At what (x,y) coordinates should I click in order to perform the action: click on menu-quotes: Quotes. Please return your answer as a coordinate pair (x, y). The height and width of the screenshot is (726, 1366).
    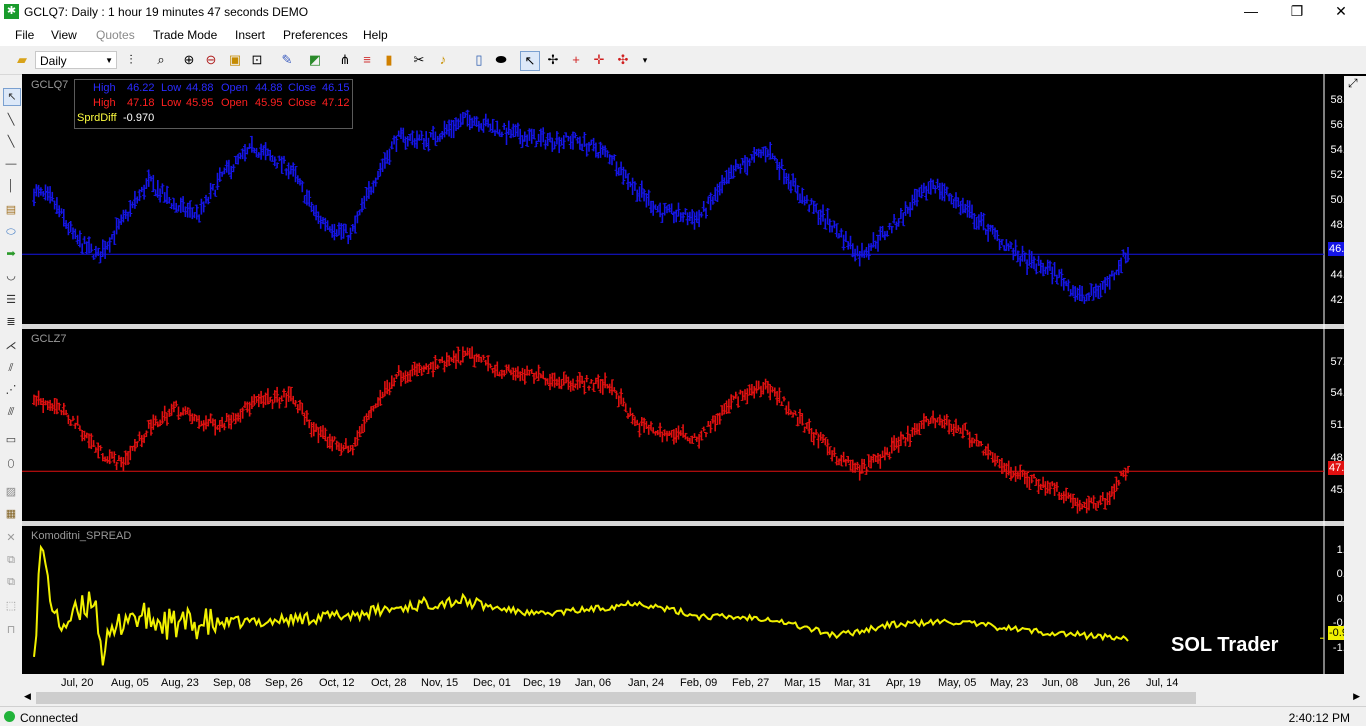
    Looking at the image, I should click on (115, 35).